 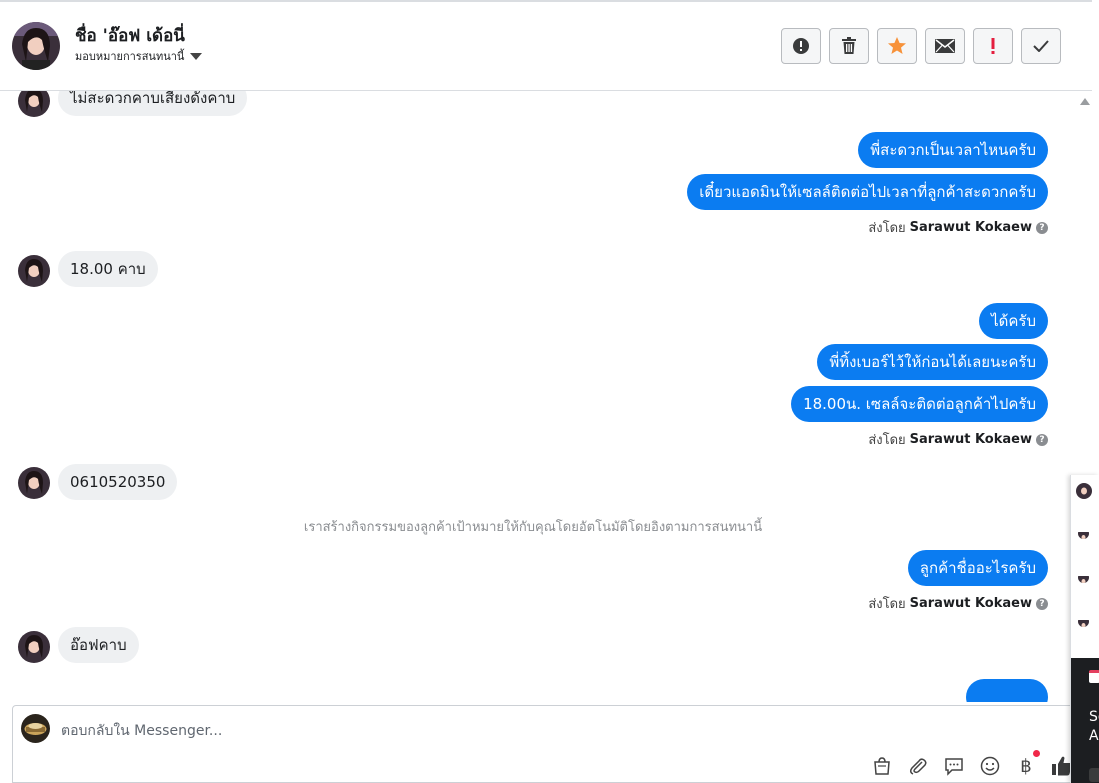 I want to click on calendar-icon, so click(x=1094, y=676).